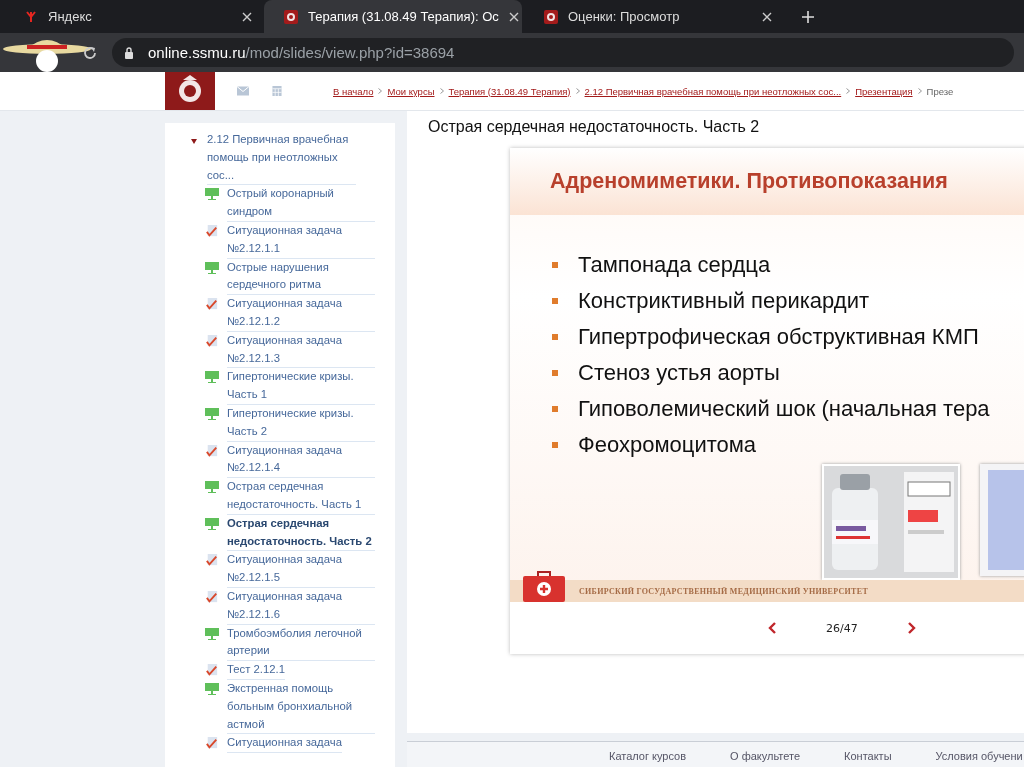 This screenshot has height=767, width=1024. I want to click on footer-link: Контакты, so click(868, 758).